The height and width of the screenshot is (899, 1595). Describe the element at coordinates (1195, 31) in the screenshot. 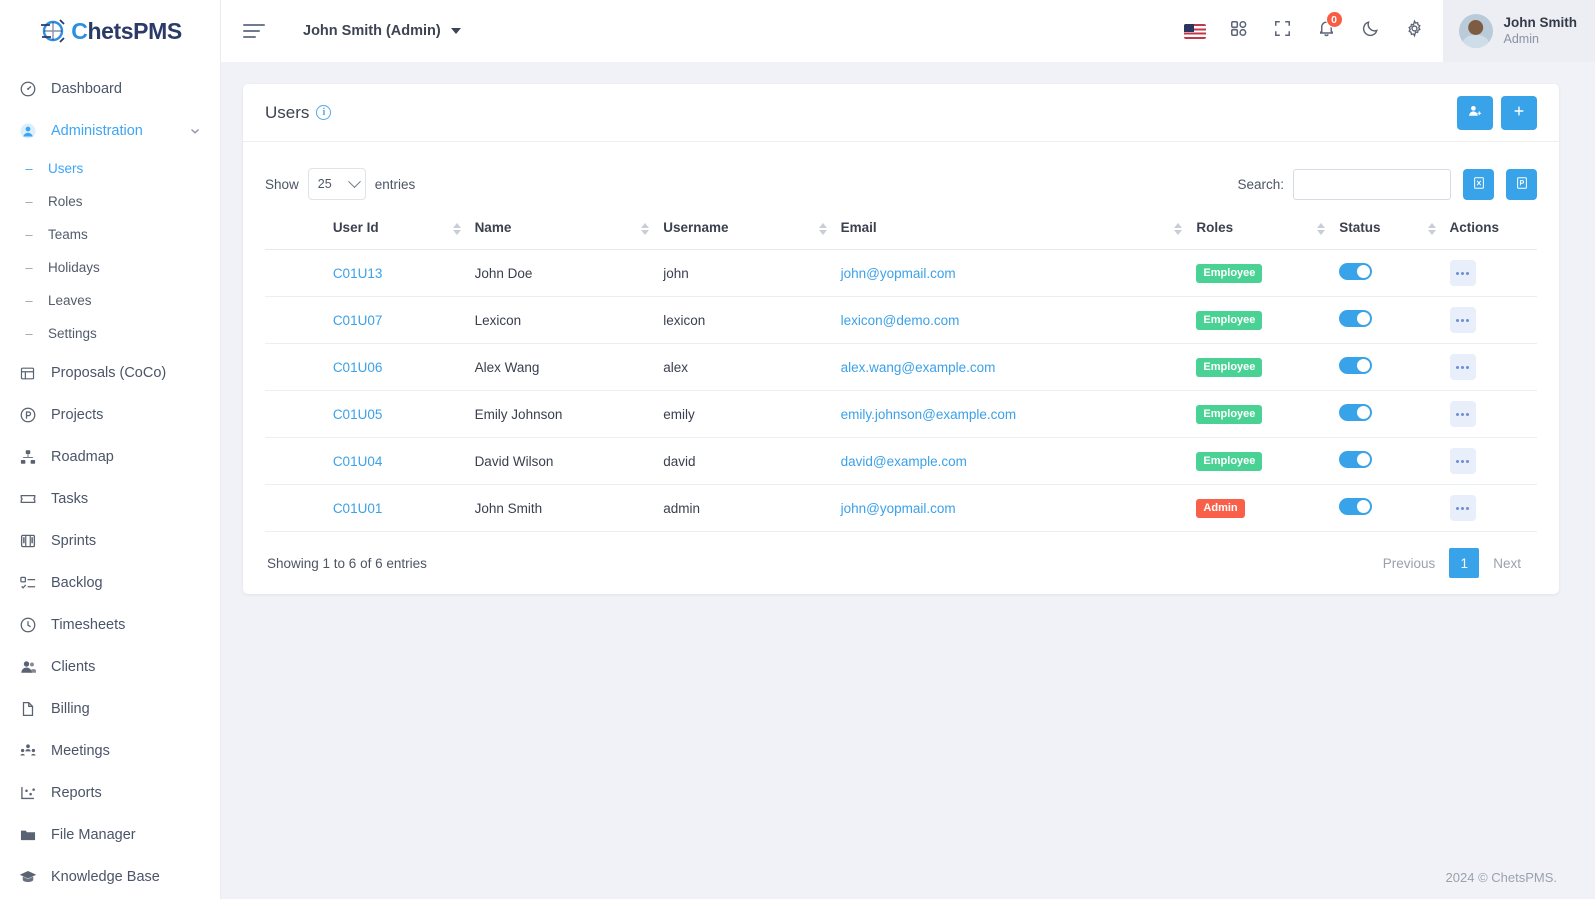

I see `language-button` at that location.